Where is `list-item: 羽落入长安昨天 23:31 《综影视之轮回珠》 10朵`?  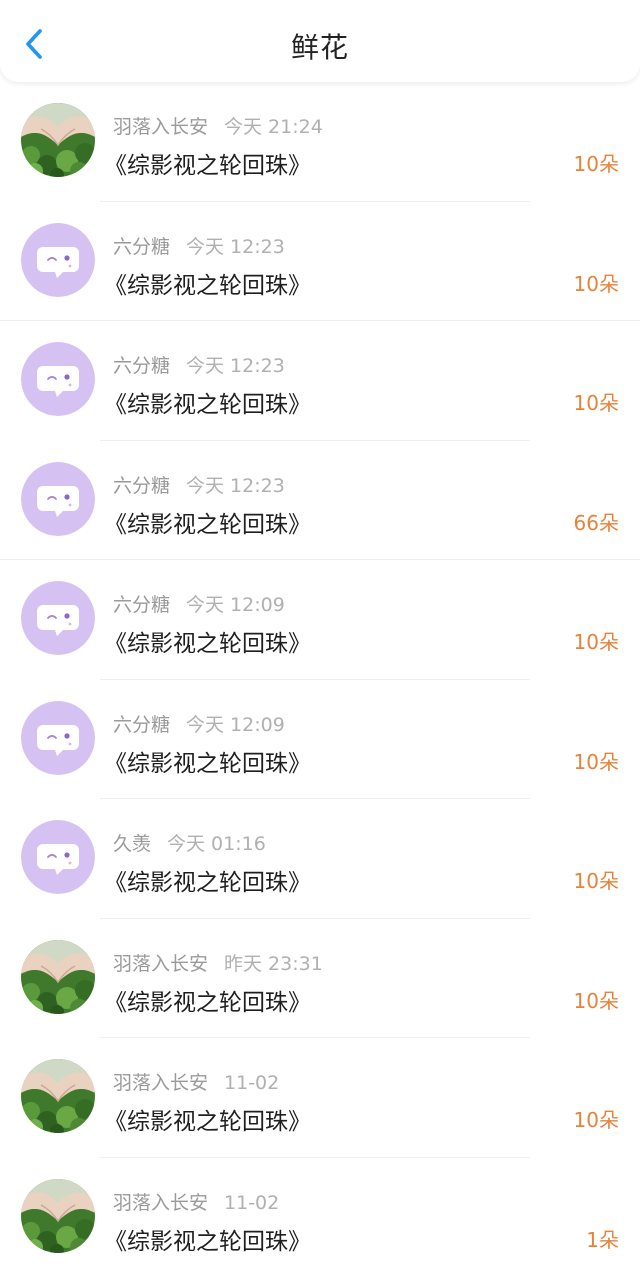 list-item: 羽落入长安昨天 23:31 《综影视之轮回珠》 10朵 is located at coordinates (320, 979).